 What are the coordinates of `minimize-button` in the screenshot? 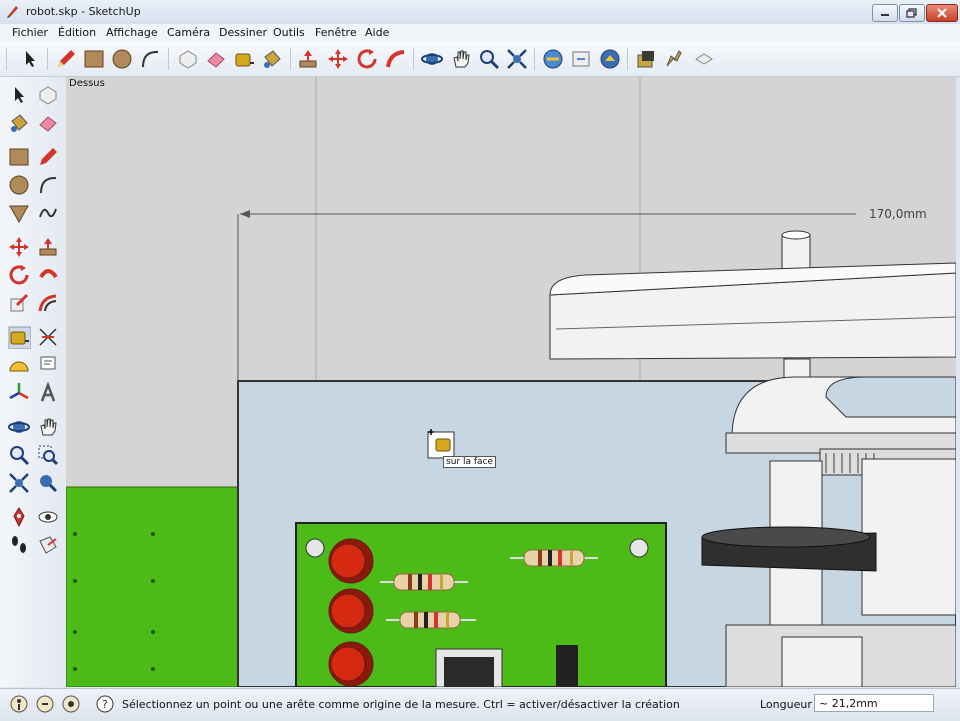 It's located at (885, 13).